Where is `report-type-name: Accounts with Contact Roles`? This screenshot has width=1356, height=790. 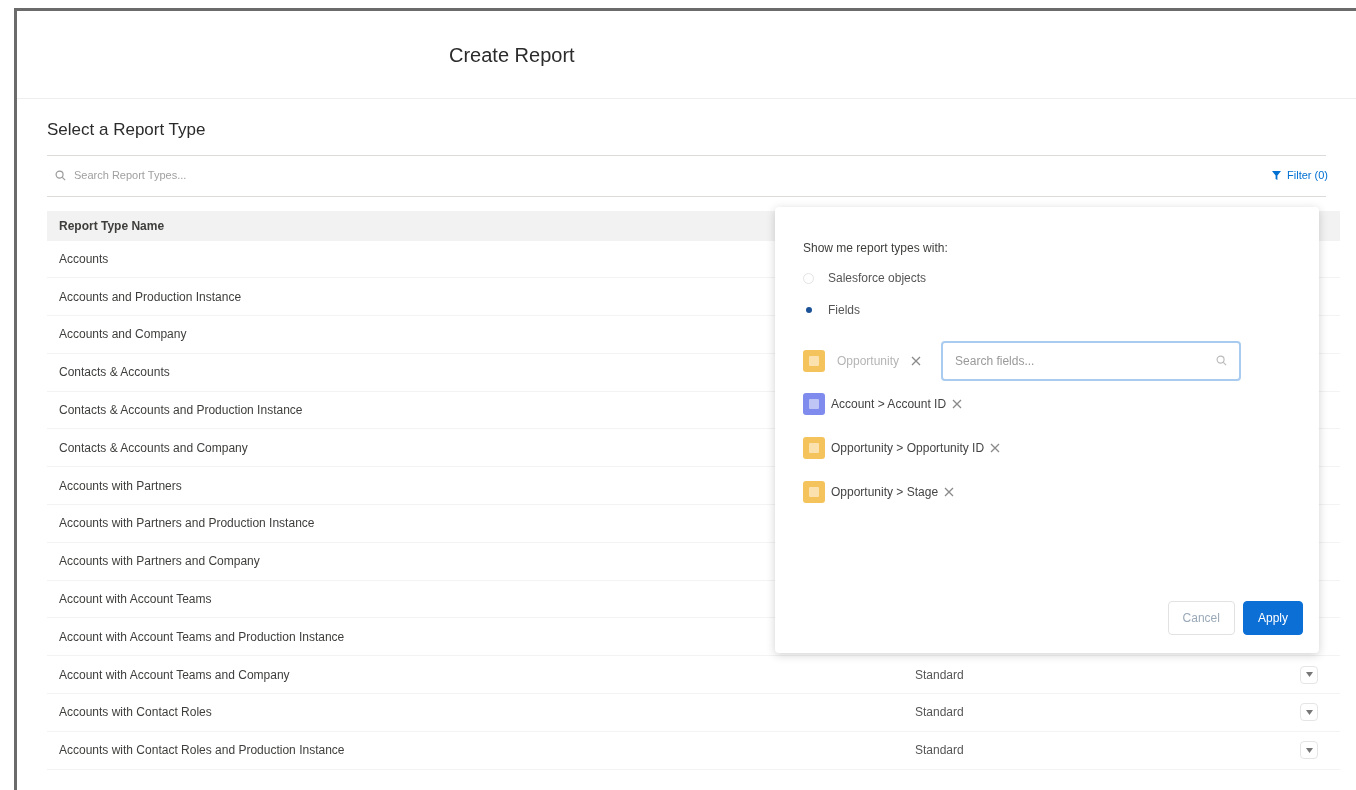
report-type-name: Accounts with Contact Roles is located at coordinates (487, 712).